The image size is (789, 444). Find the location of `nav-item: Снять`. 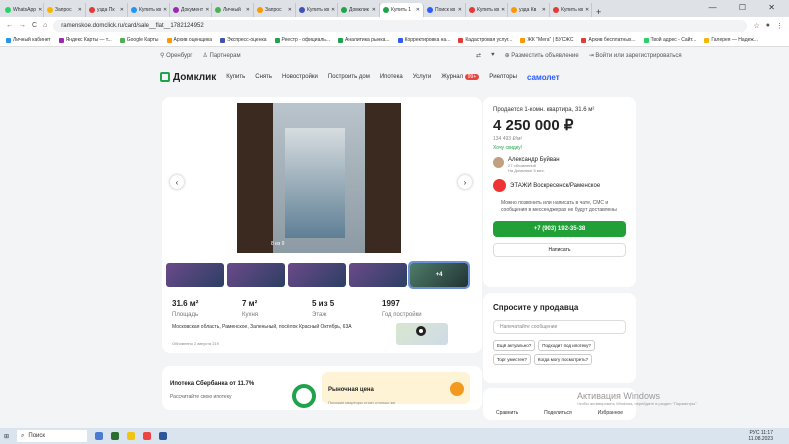

nav-item: Снять is located at coordinates (263, 77).